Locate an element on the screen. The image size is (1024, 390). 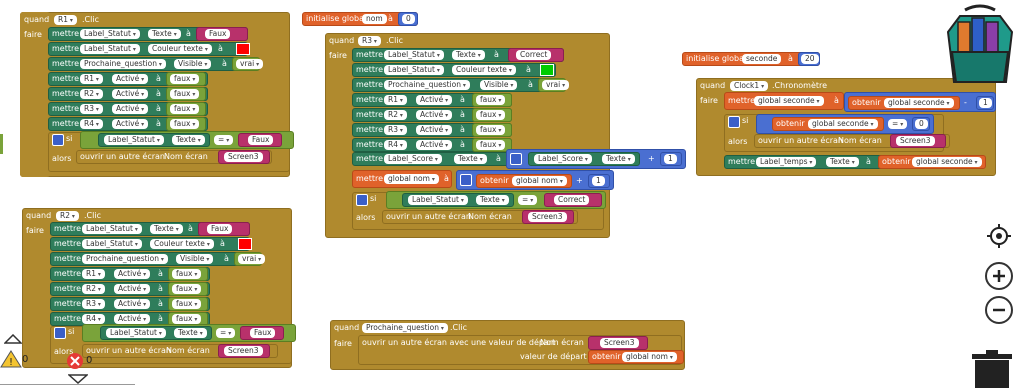
zoom-out-icon is located at coordinates (999, 310).